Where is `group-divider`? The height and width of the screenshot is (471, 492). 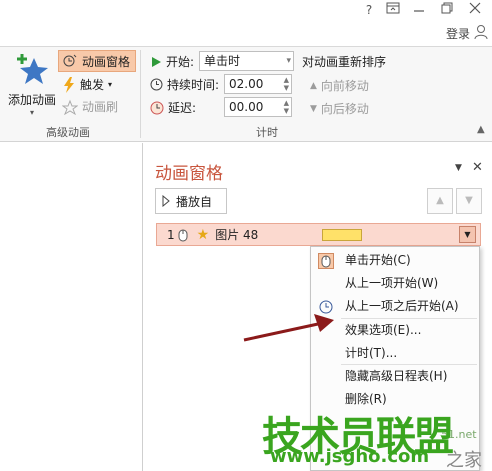 group-divider is located at coordinates (140, 94).